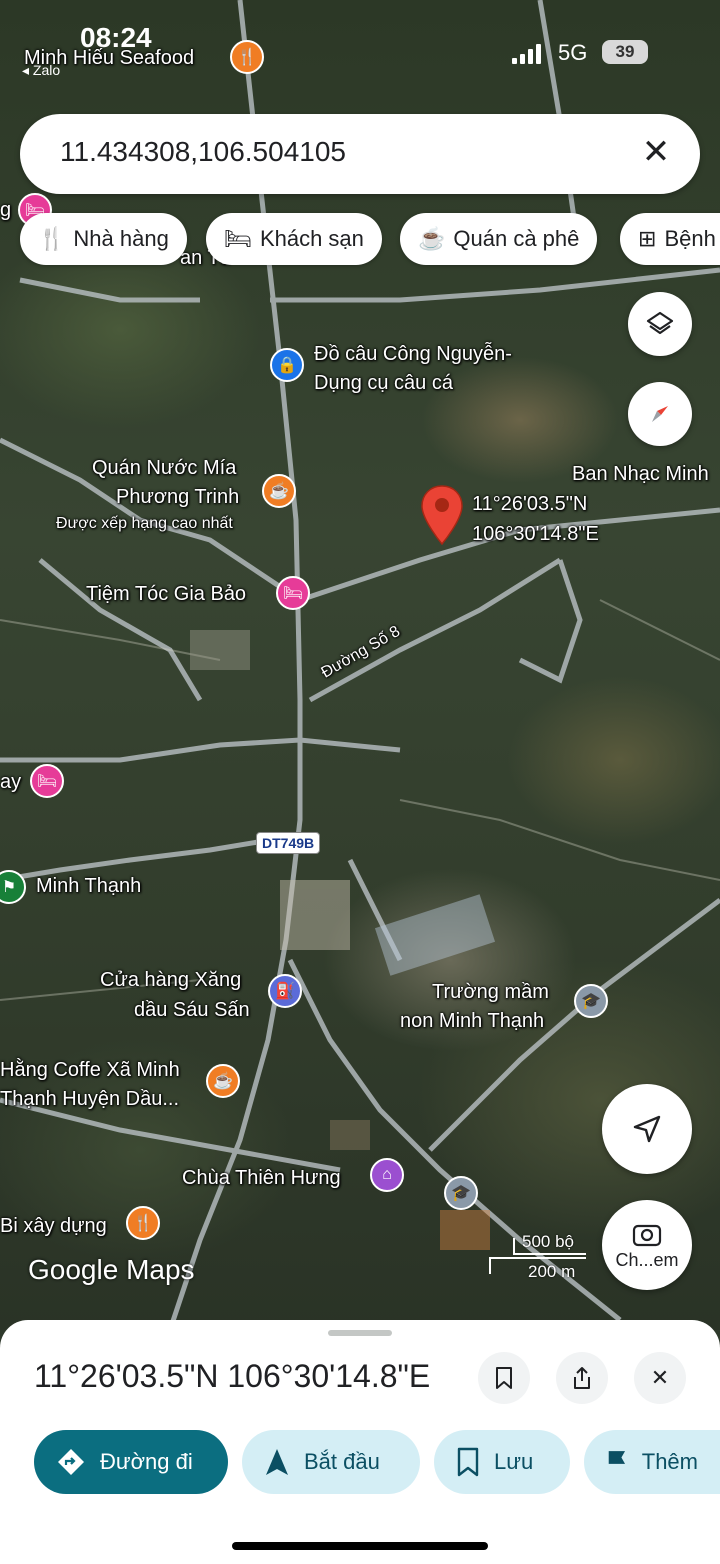 This screenshot has width=720, height=1564. What do you see at coordinates (287, 365) in the screenshot?
I see `shopping-icon: 🔒` at bounding box center [287, 365].